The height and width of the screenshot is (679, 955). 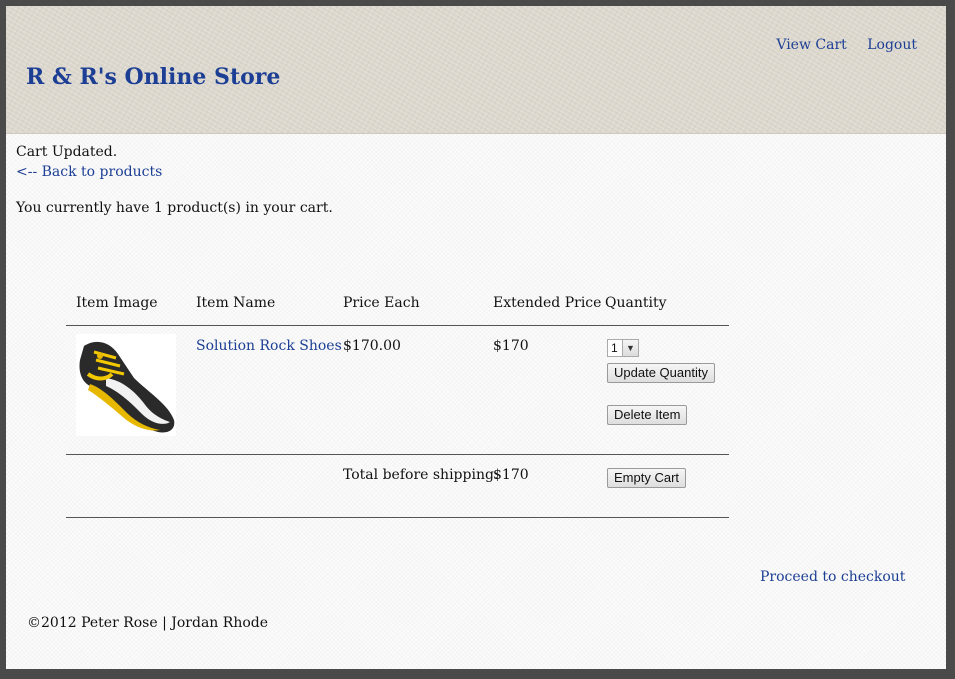 I want to click on item-name-link: Solution Rock Shoes, so click(x=269, y=346).